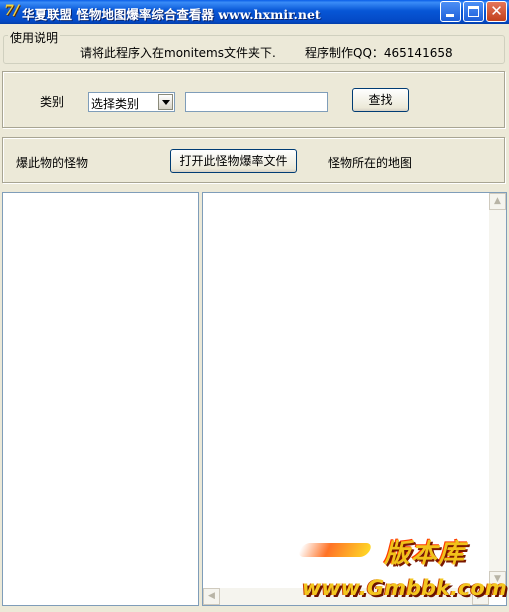  I want to click on watermark-url: www.Gmbbk.com, so click(404, 588).